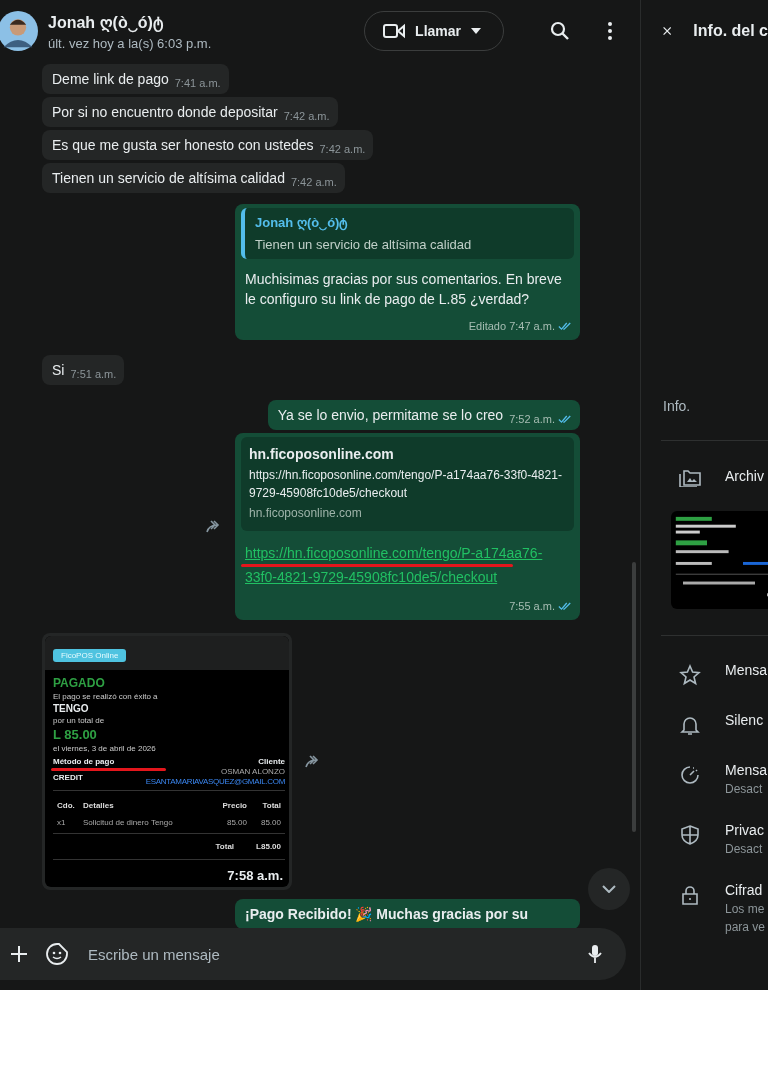 This screenshot has height=1080, width=768. Describe the element at coordinates (128, 822) in the screenshot. I see `table-cell-text: Solicitud de dinero Tengo` at that location.